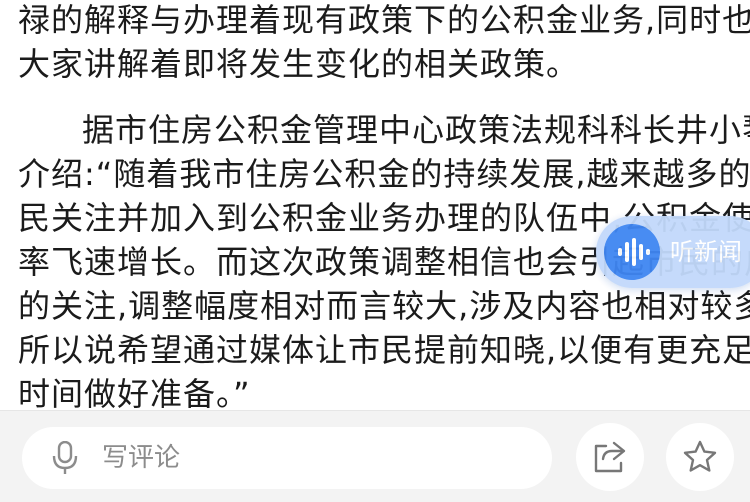 Image resolution: width=750 pixels, height=502 pixels. What do you see at coordinates (384, 174) in the screenshot?
I see `article-line: 介绍:“随着我市住房公积金的持续发展,越来越多的市` at bounding box center [384, 174].